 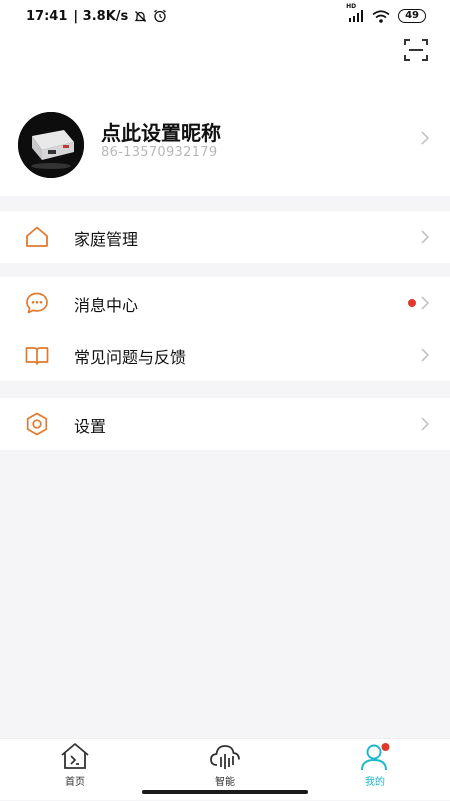 What do you see at coordinates (375, 757) in the screenshot?
I see `user-tab-icon` at bounding box center [375, 757].